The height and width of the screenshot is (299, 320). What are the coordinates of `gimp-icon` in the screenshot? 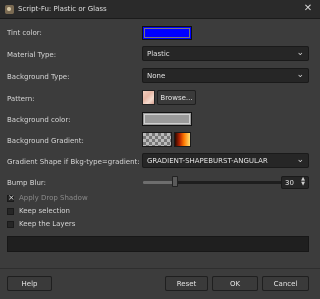 It's located at (9, 9).